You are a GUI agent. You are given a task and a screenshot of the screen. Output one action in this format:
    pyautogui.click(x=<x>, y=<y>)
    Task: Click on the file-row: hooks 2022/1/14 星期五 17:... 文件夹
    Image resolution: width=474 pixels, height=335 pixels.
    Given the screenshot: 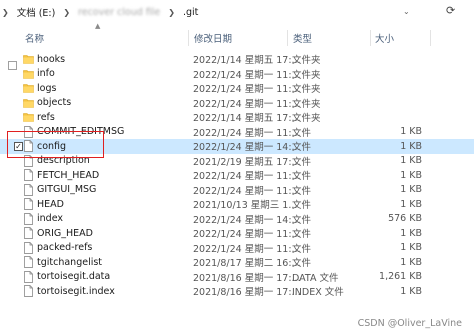 What is the action you would take?
    pyautogui.click(x=237, y=59)
    